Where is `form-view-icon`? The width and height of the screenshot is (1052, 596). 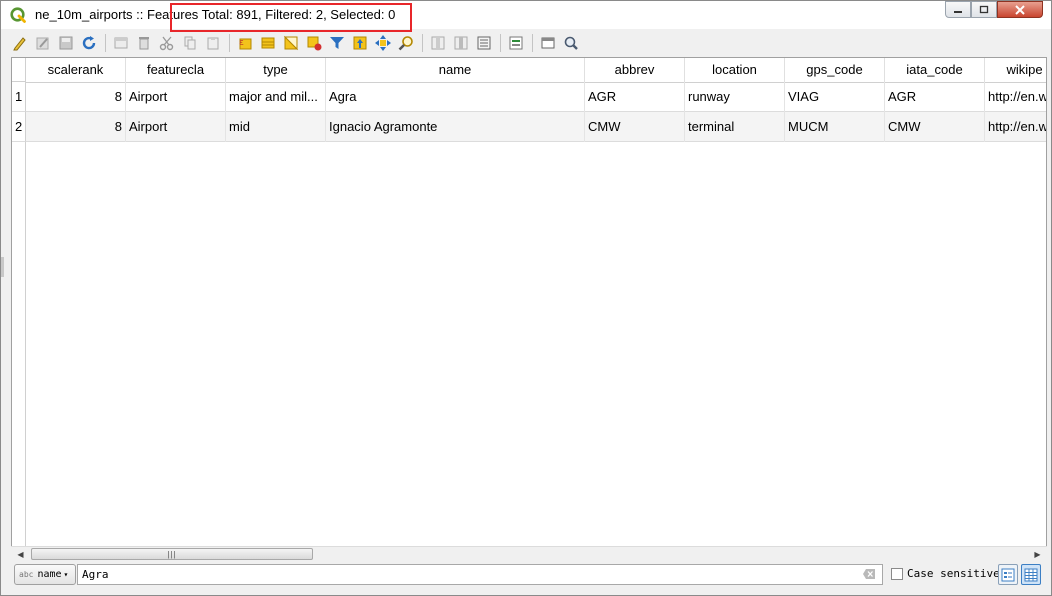 form-view-icon is located at coordinates (1008, 574).